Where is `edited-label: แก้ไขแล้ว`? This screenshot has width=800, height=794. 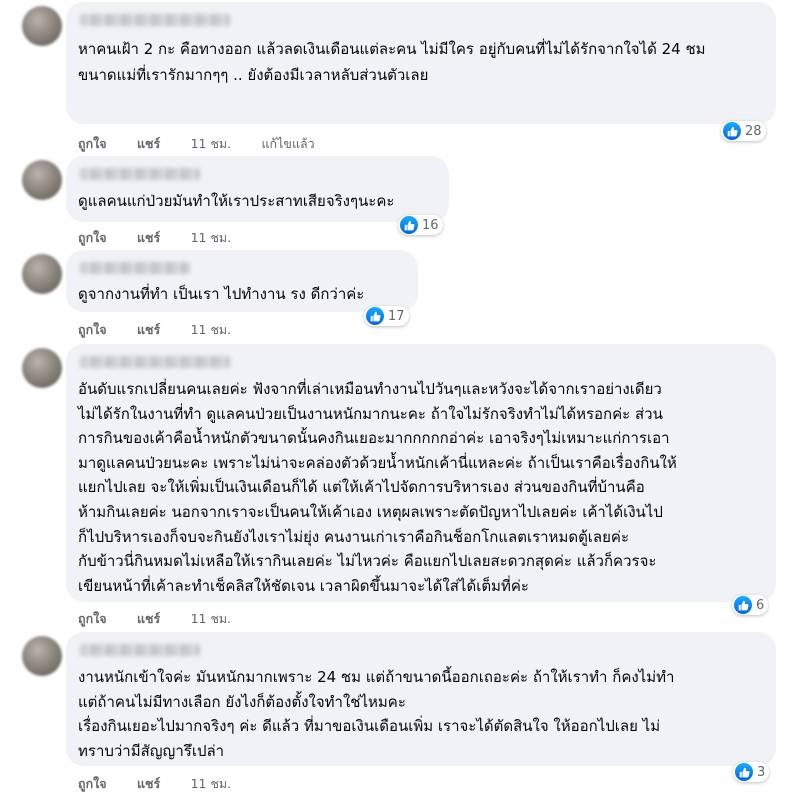
edited-label: แก้ไขแล้ว is located at coordinates (288, 143).